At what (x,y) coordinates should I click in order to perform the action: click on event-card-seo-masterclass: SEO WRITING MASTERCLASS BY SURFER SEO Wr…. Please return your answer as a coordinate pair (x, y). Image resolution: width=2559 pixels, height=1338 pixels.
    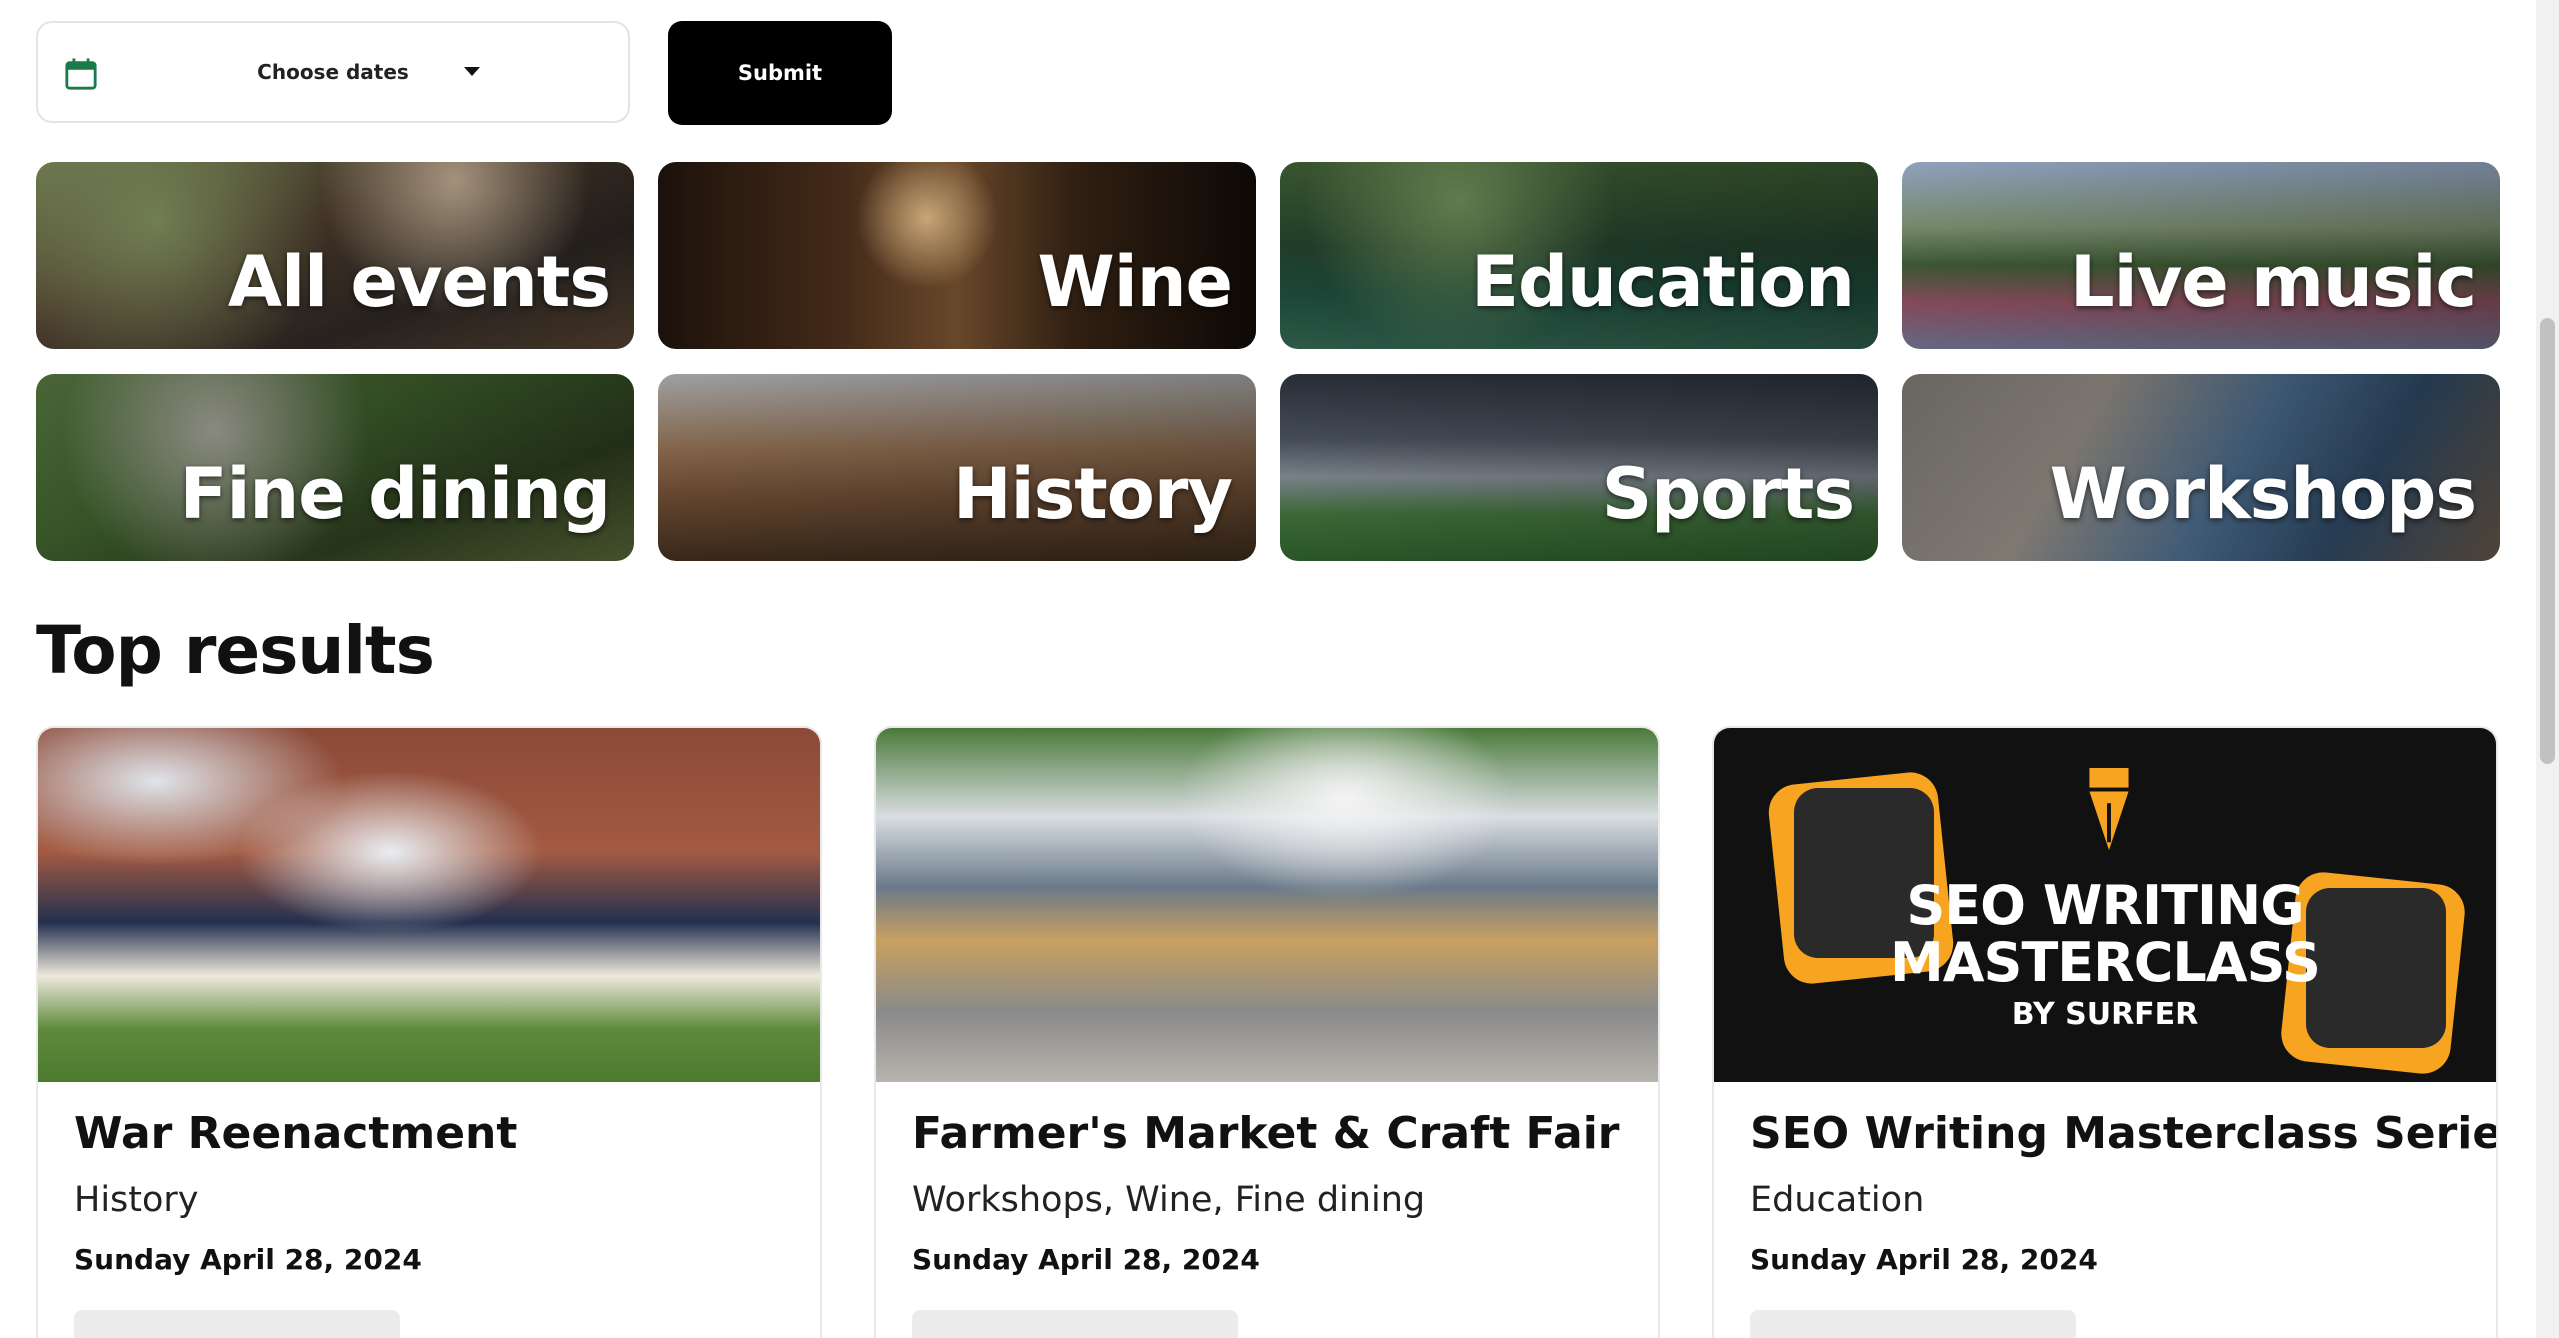
    Looking at the image, I should click on (2105, 1032).